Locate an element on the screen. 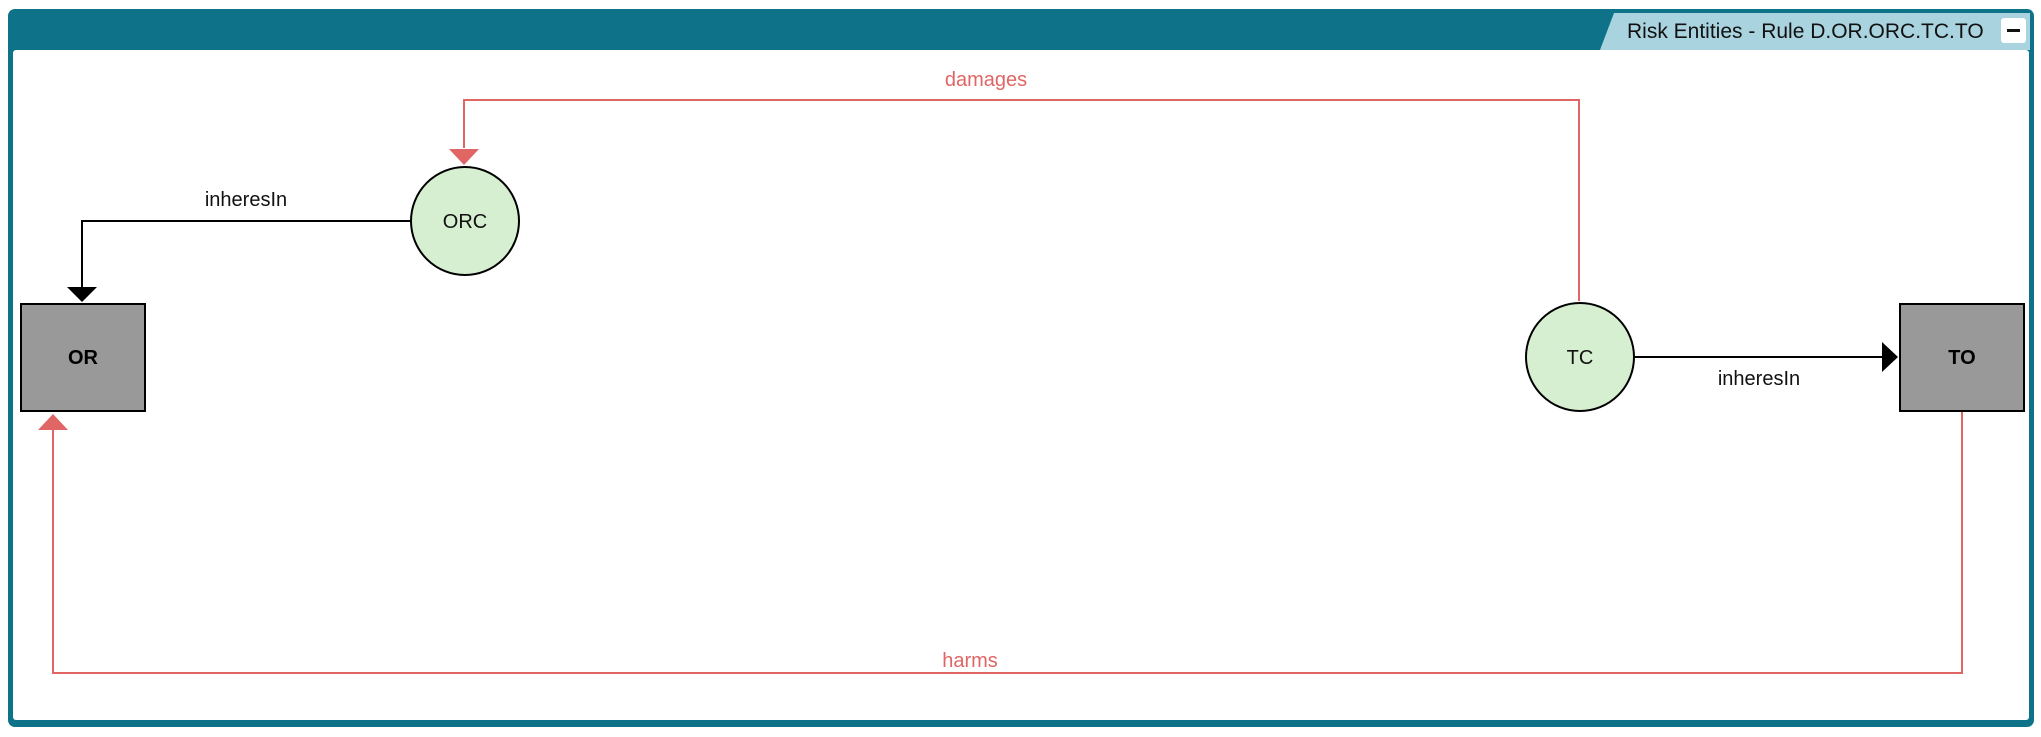 This screenshot has height=737, width=2041. node-to-label: TO is located at coordinates (1961, 358).